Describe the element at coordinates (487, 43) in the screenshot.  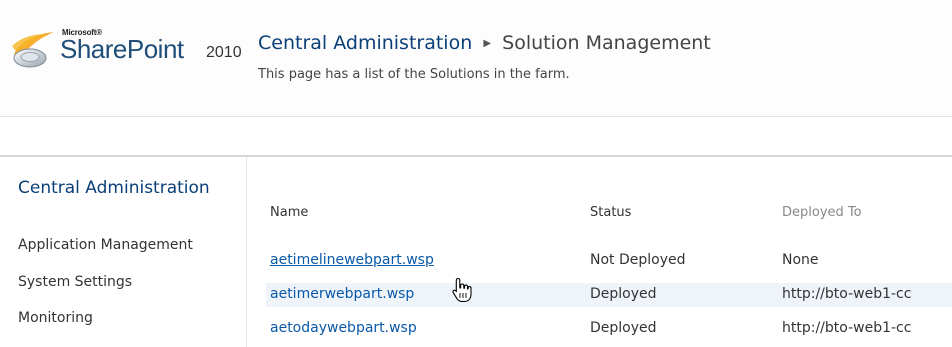
I see `triangle-right-icon: ▶` at that location.